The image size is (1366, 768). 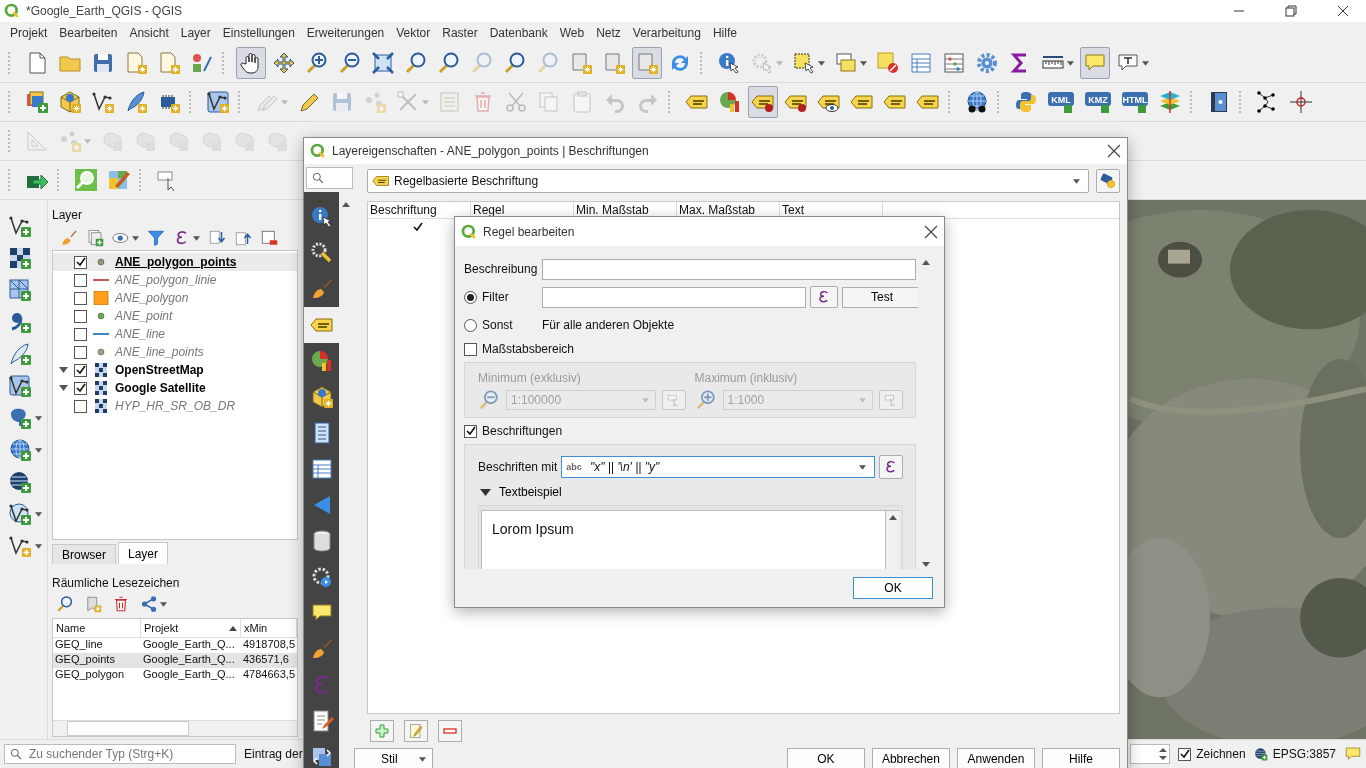 I want to click on column-header: Name, so click(x=97, y=628).